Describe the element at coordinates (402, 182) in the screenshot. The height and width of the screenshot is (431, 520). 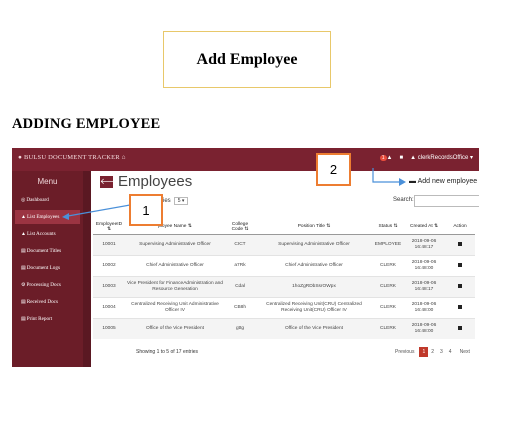
I see `arrow-two-head` at that location.